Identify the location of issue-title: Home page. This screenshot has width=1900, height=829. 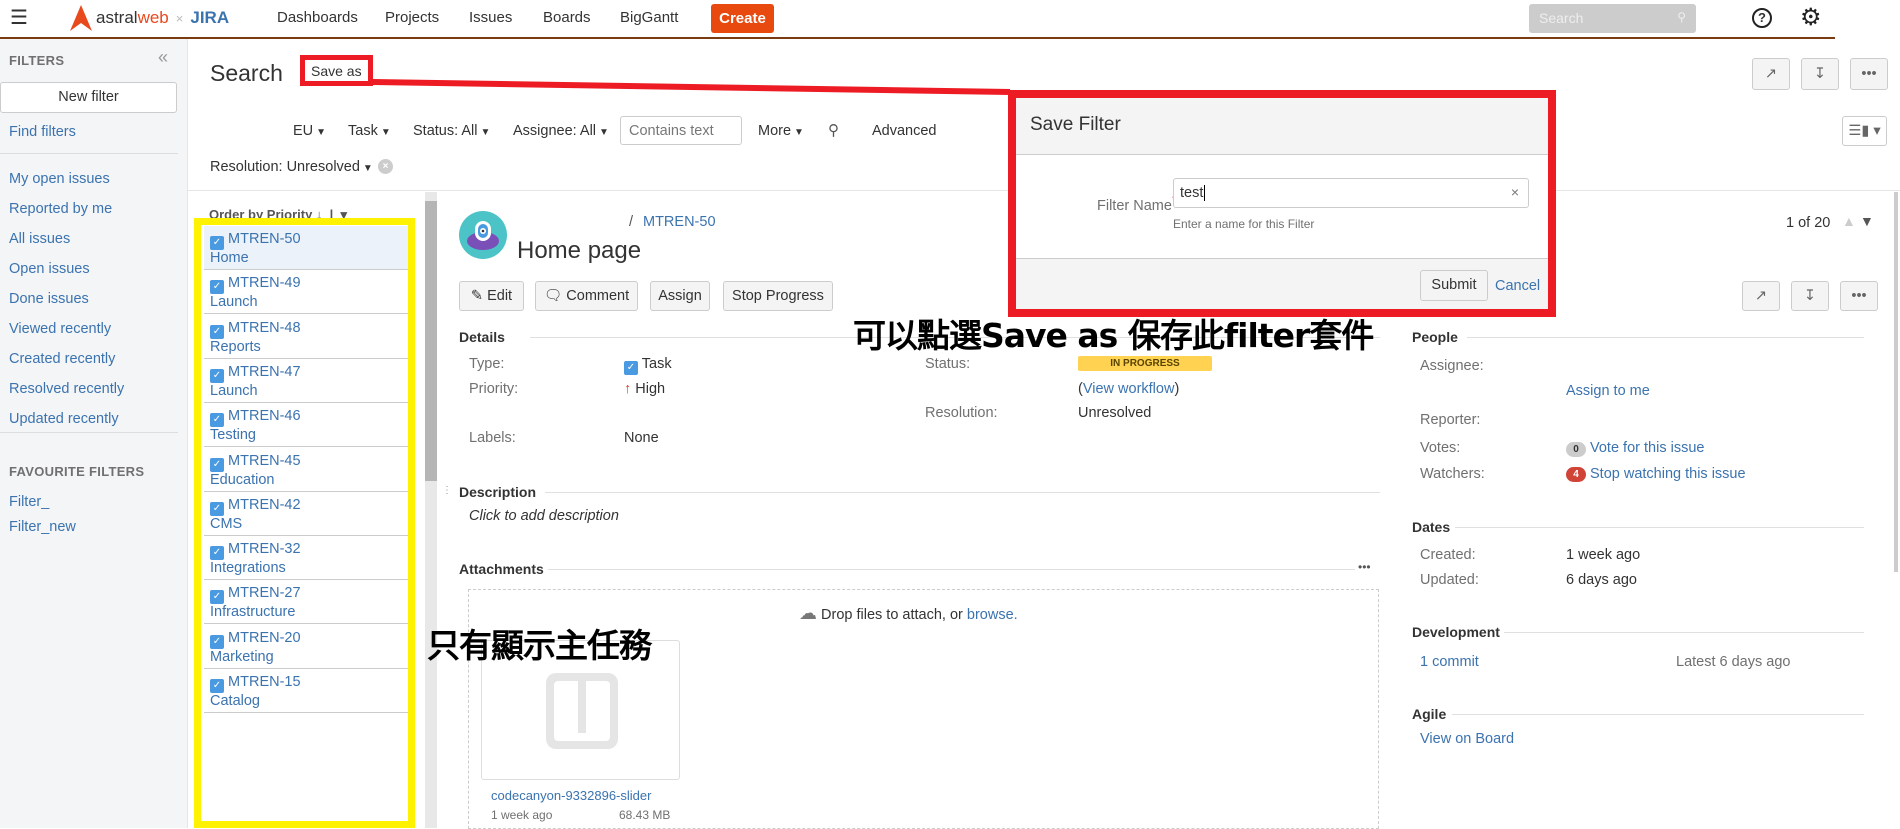
(579, 251).